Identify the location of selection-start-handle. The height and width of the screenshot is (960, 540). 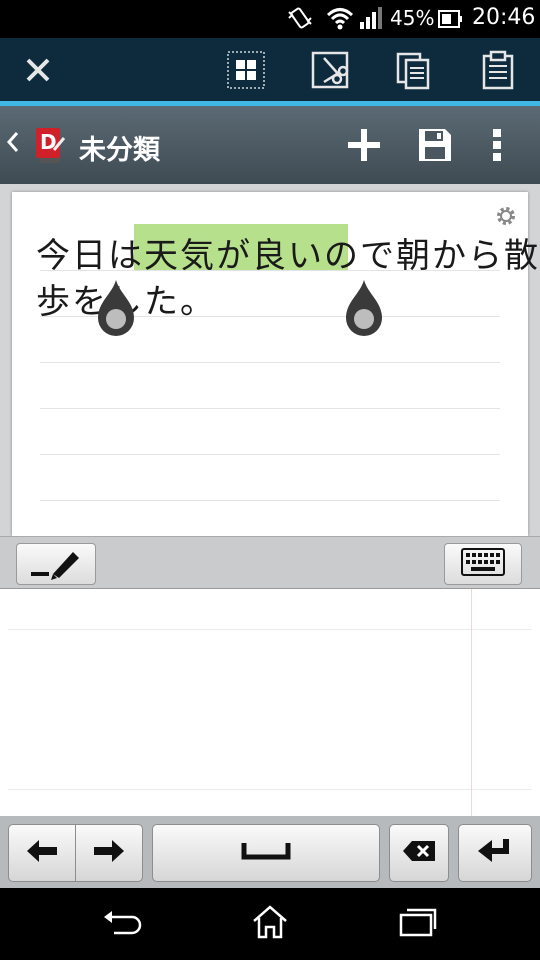
(116, 309).